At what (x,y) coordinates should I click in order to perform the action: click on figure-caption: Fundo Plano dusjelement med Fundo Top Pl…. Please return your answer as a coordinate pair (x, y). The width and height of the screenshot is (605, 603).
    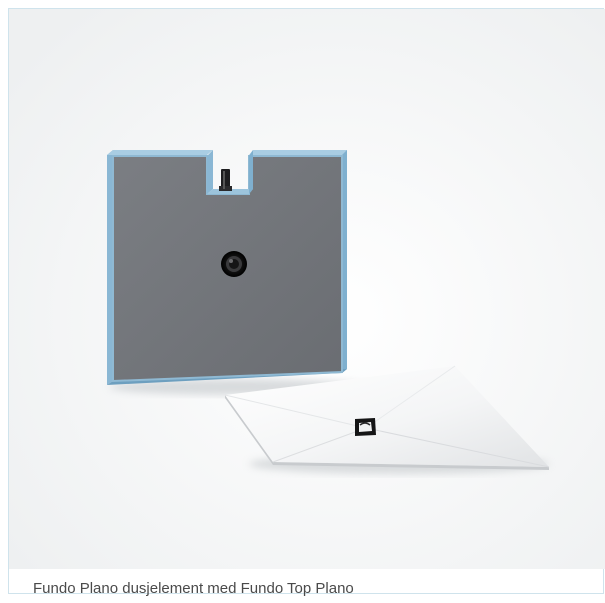
    Looking at the image, I should click on (193, 588).